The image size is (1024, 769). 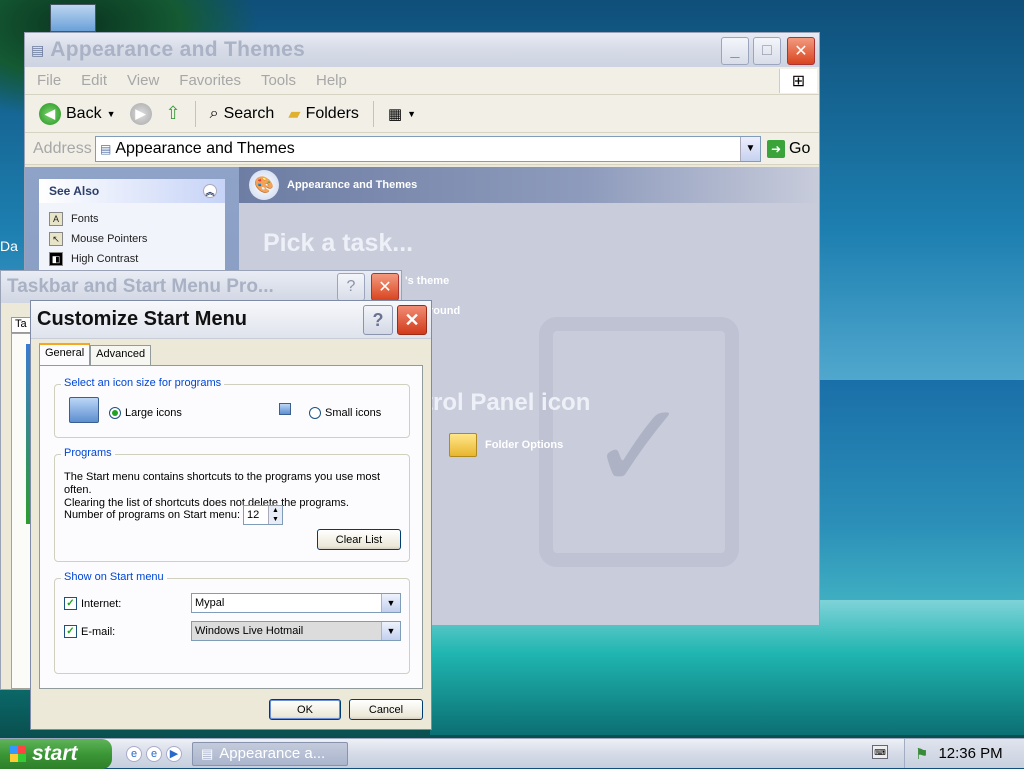 What do you see at coordinates (132, 191) in the screenshot?
I see `see-also-header: See Also ︽` at bounding box center [132, 191].